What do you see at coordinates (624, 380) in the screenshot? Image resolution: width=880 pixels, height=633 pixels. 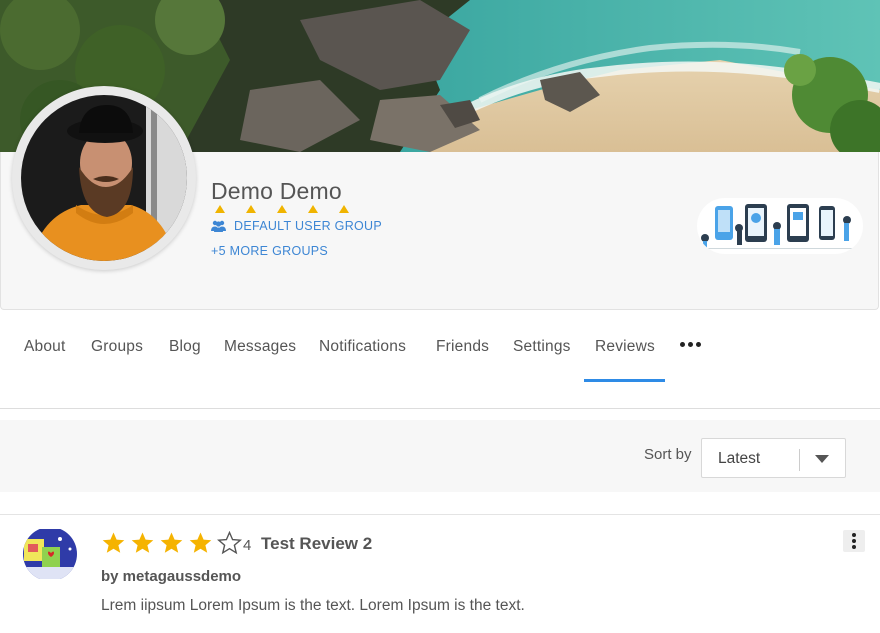 I see `active-tab-indicator` at bounding box center [624, 380].